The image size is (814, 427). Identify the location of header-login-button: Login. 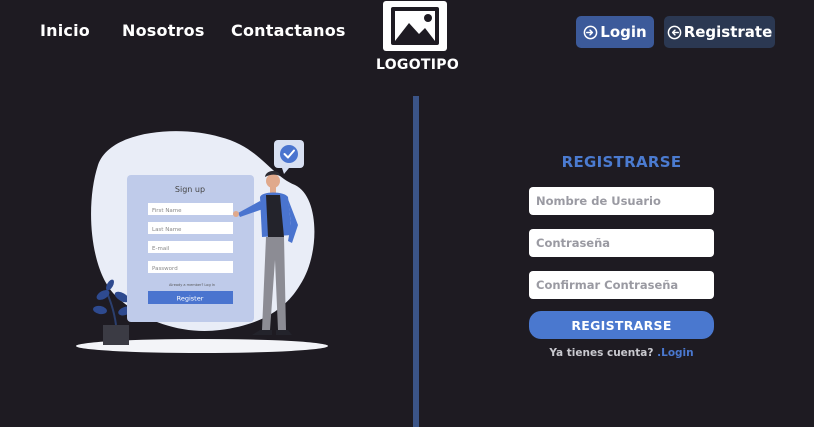
(615, 32).